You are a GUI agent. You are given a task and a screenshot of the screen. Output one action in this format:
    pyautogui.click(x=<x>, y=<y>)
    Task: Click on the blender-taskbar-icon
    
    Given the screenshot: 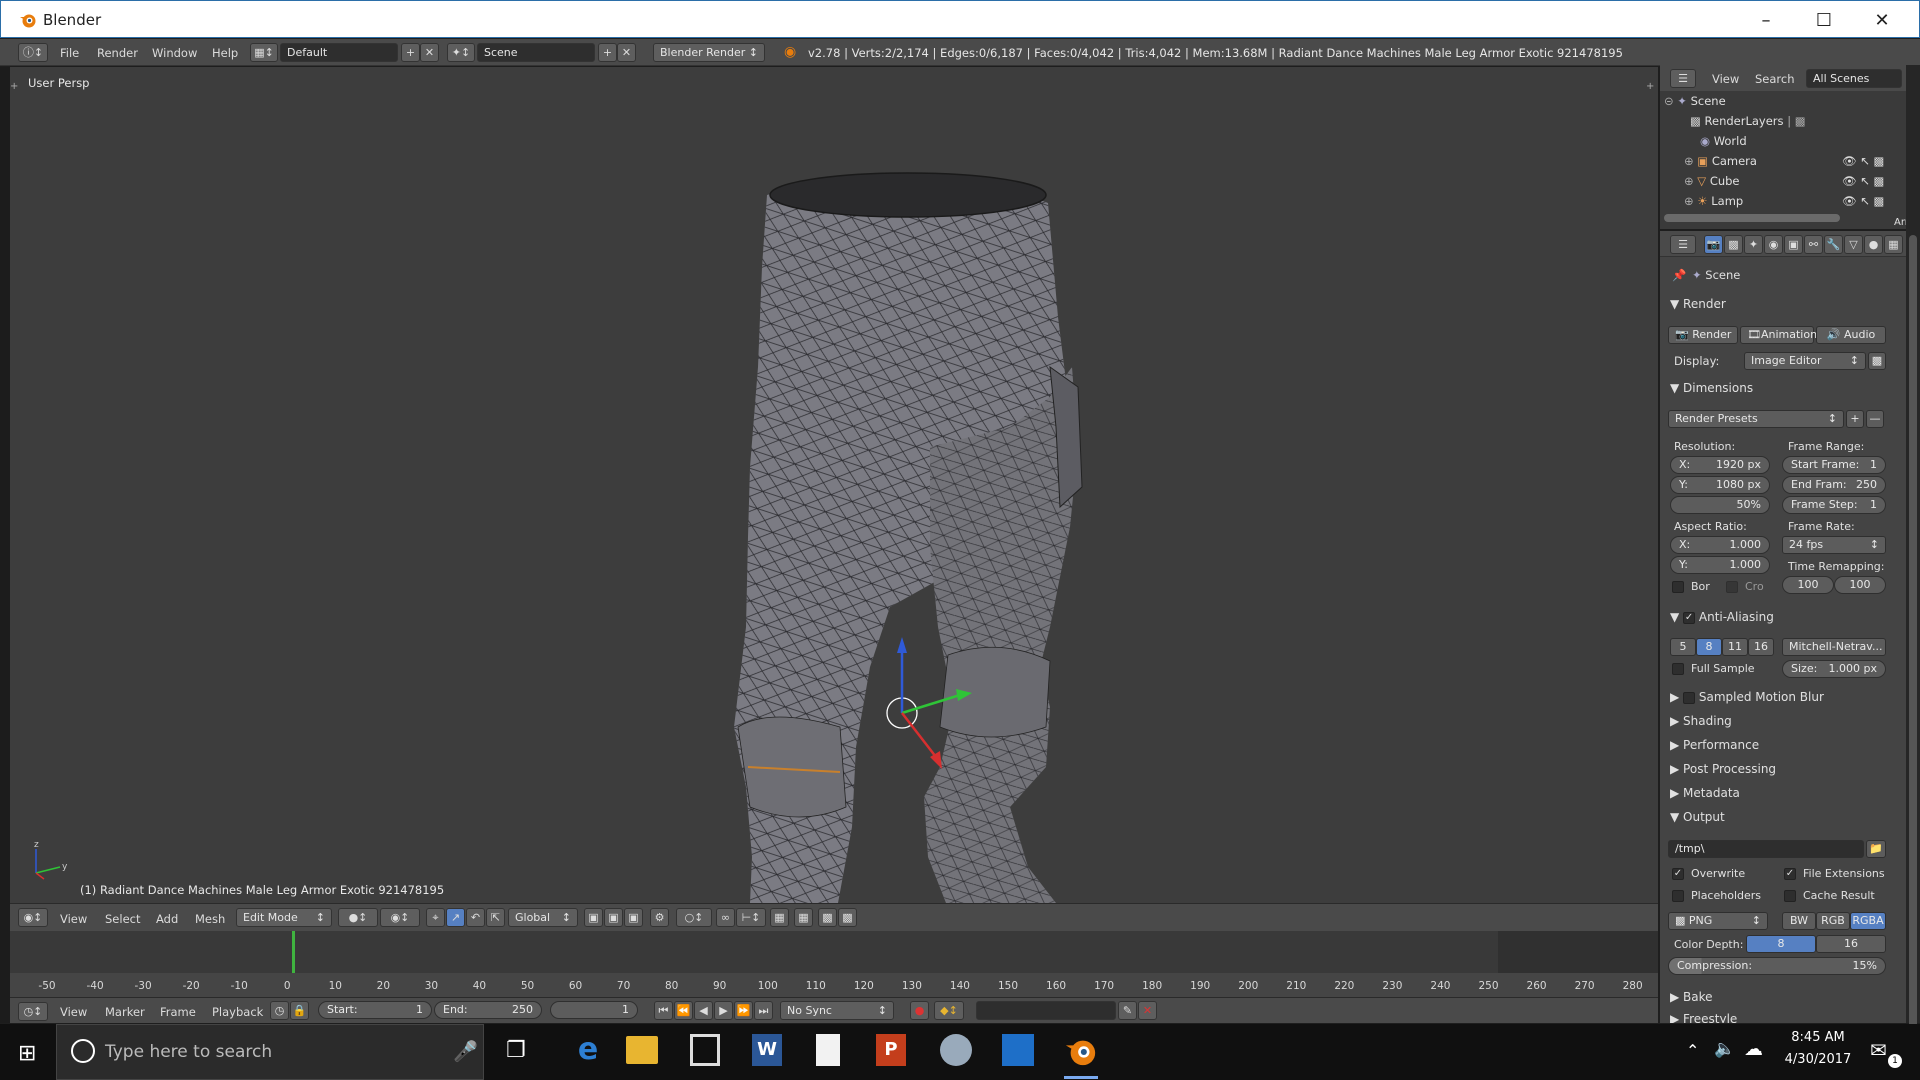 What is the action you would take?
    pyautogui.click(x=1081, y=1051)
    